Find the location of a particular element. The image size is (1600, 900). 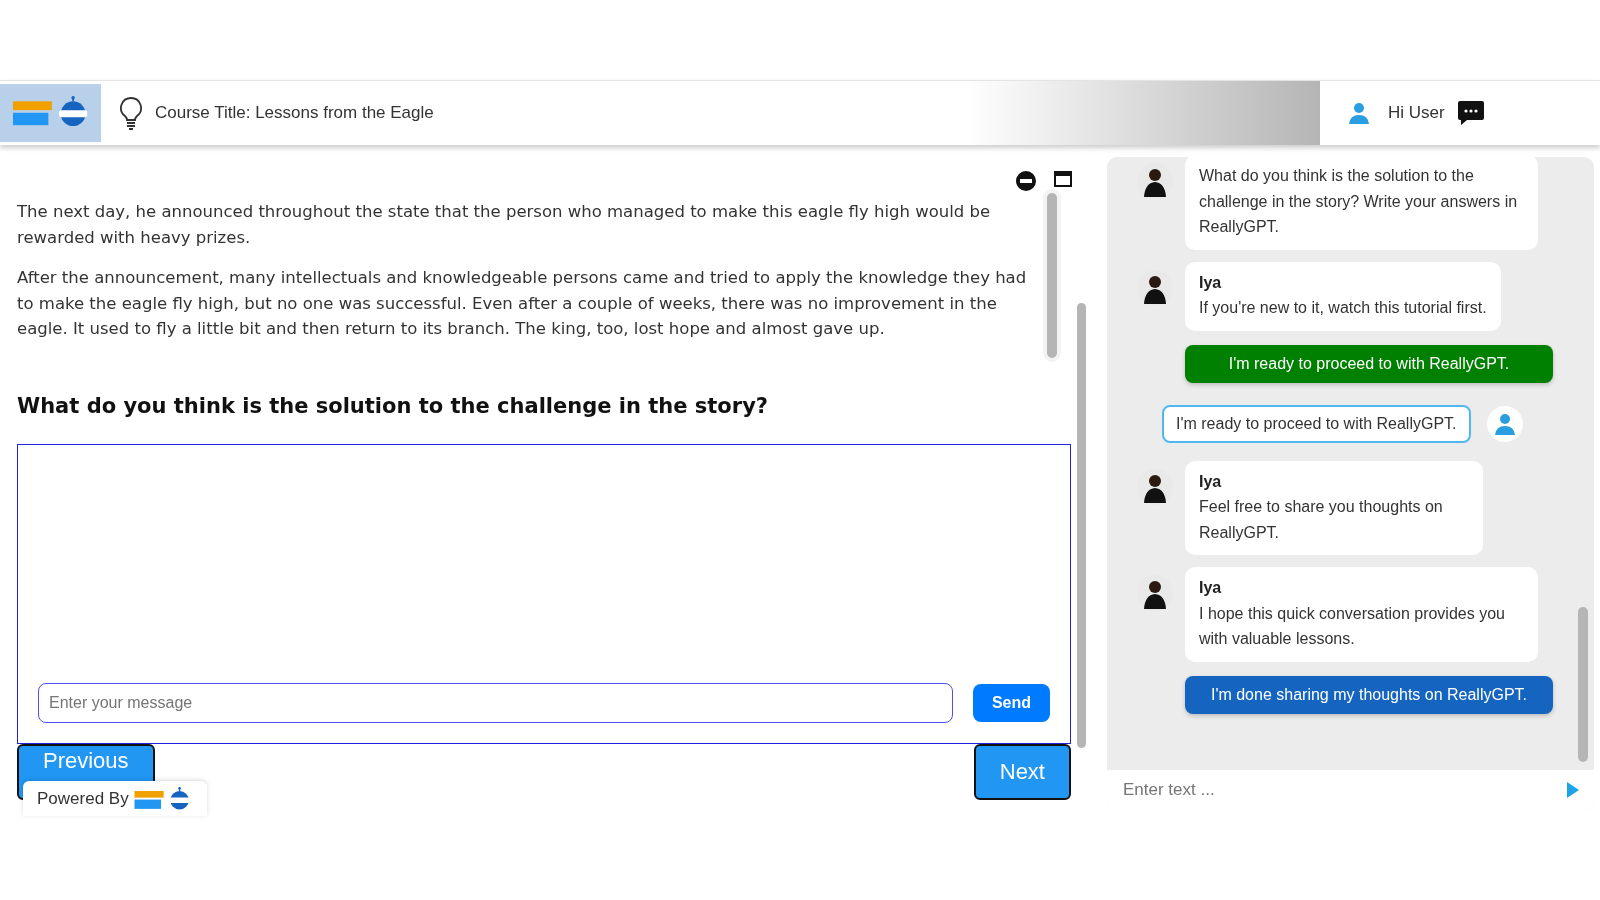

message-text: What do you think is the solution to the challenge in the story? Write your answers in ReallyGPT. is located at coordinates (1359, 201).